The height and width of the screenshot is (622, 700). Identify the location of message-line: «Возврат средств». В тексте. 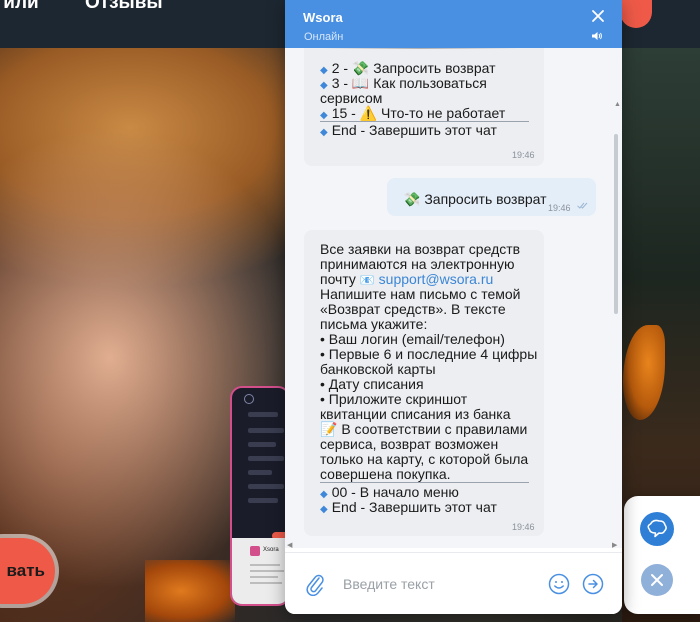
(413, 309).